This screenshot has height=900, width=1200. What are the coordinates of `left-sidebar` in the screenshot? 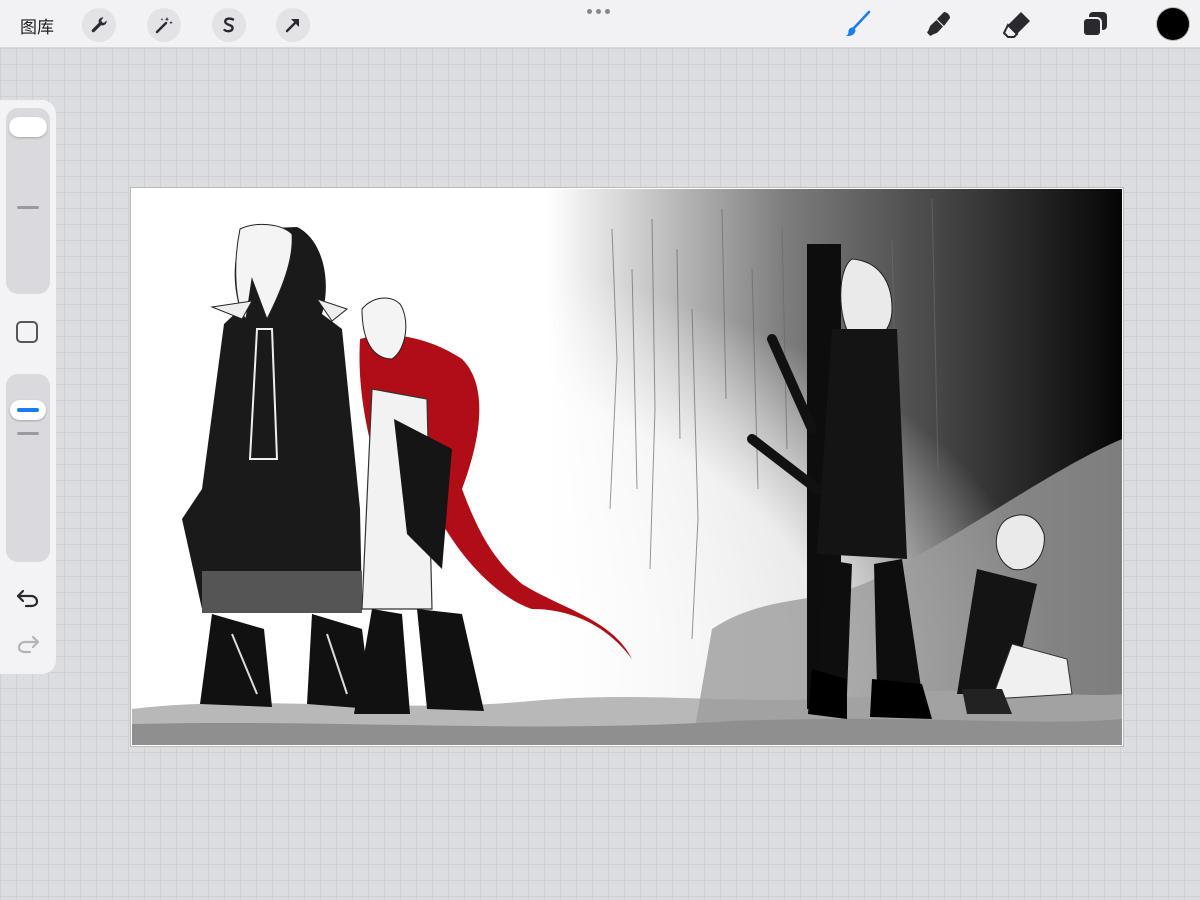 It's located at (28, 387).